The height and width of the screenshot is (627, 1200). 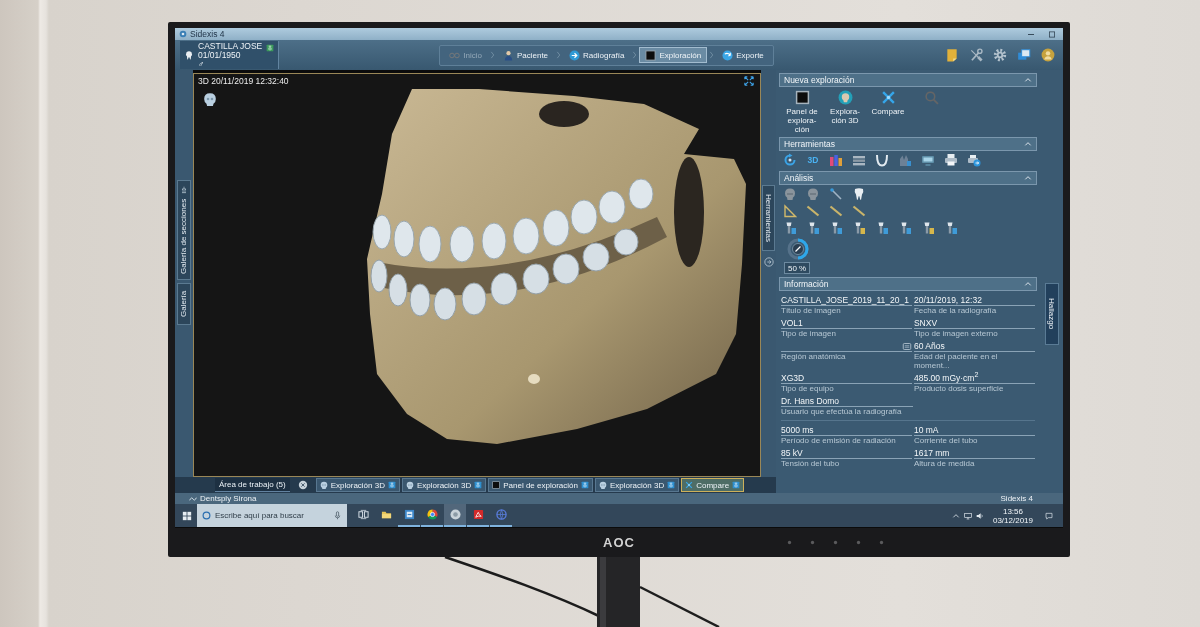 What do you see at coordinates (908, 178) in the screenshot?
I see `section-header: Análisis` at bounding box center [908, 178].